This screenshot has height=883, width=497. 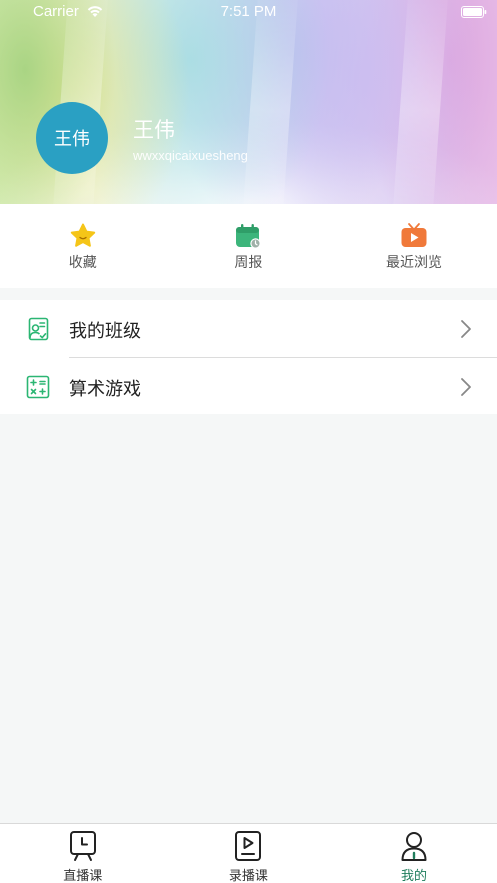 I want to click on weekly-report-button: 周报, so click(x=249, y=246).